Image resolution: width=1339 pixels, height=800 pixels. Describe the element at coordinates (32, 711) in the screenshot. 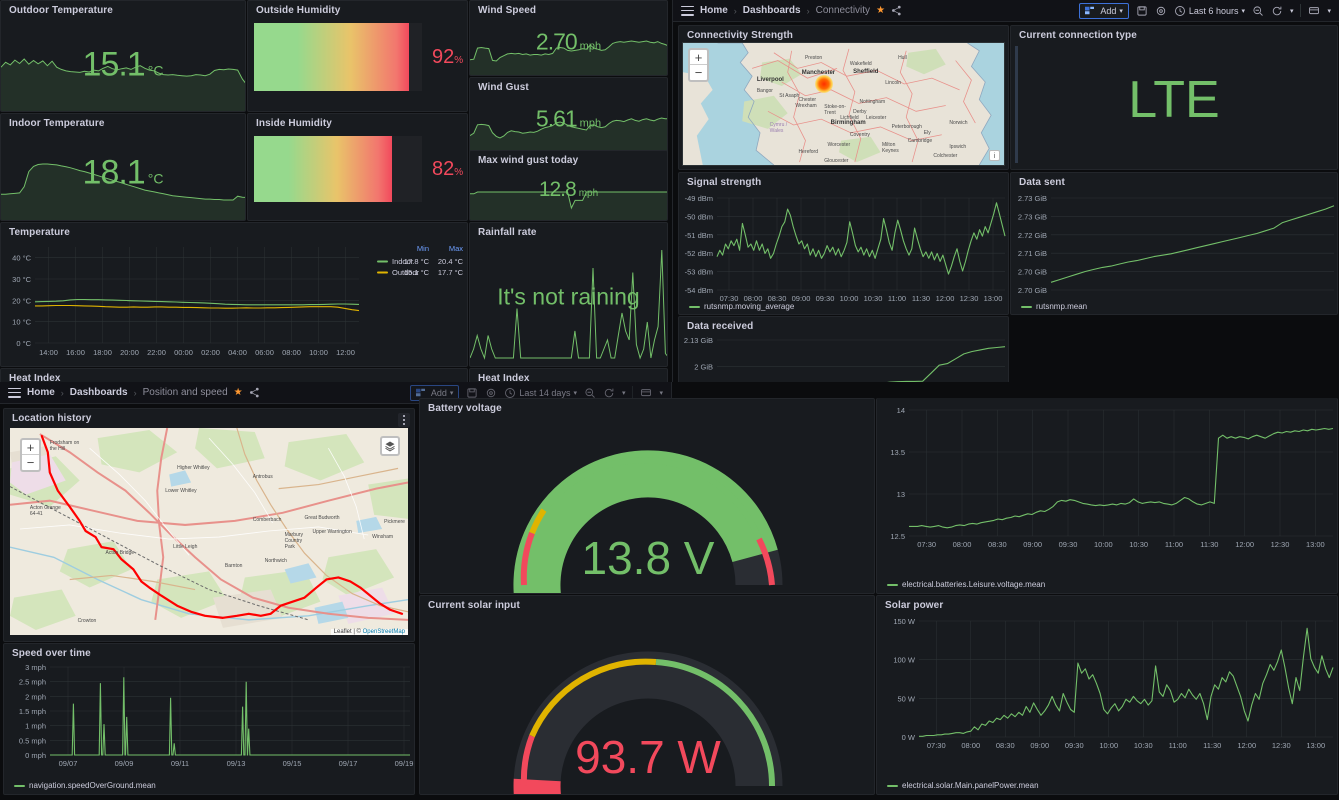

I see `svg-text: 1.5 mph` at that location.